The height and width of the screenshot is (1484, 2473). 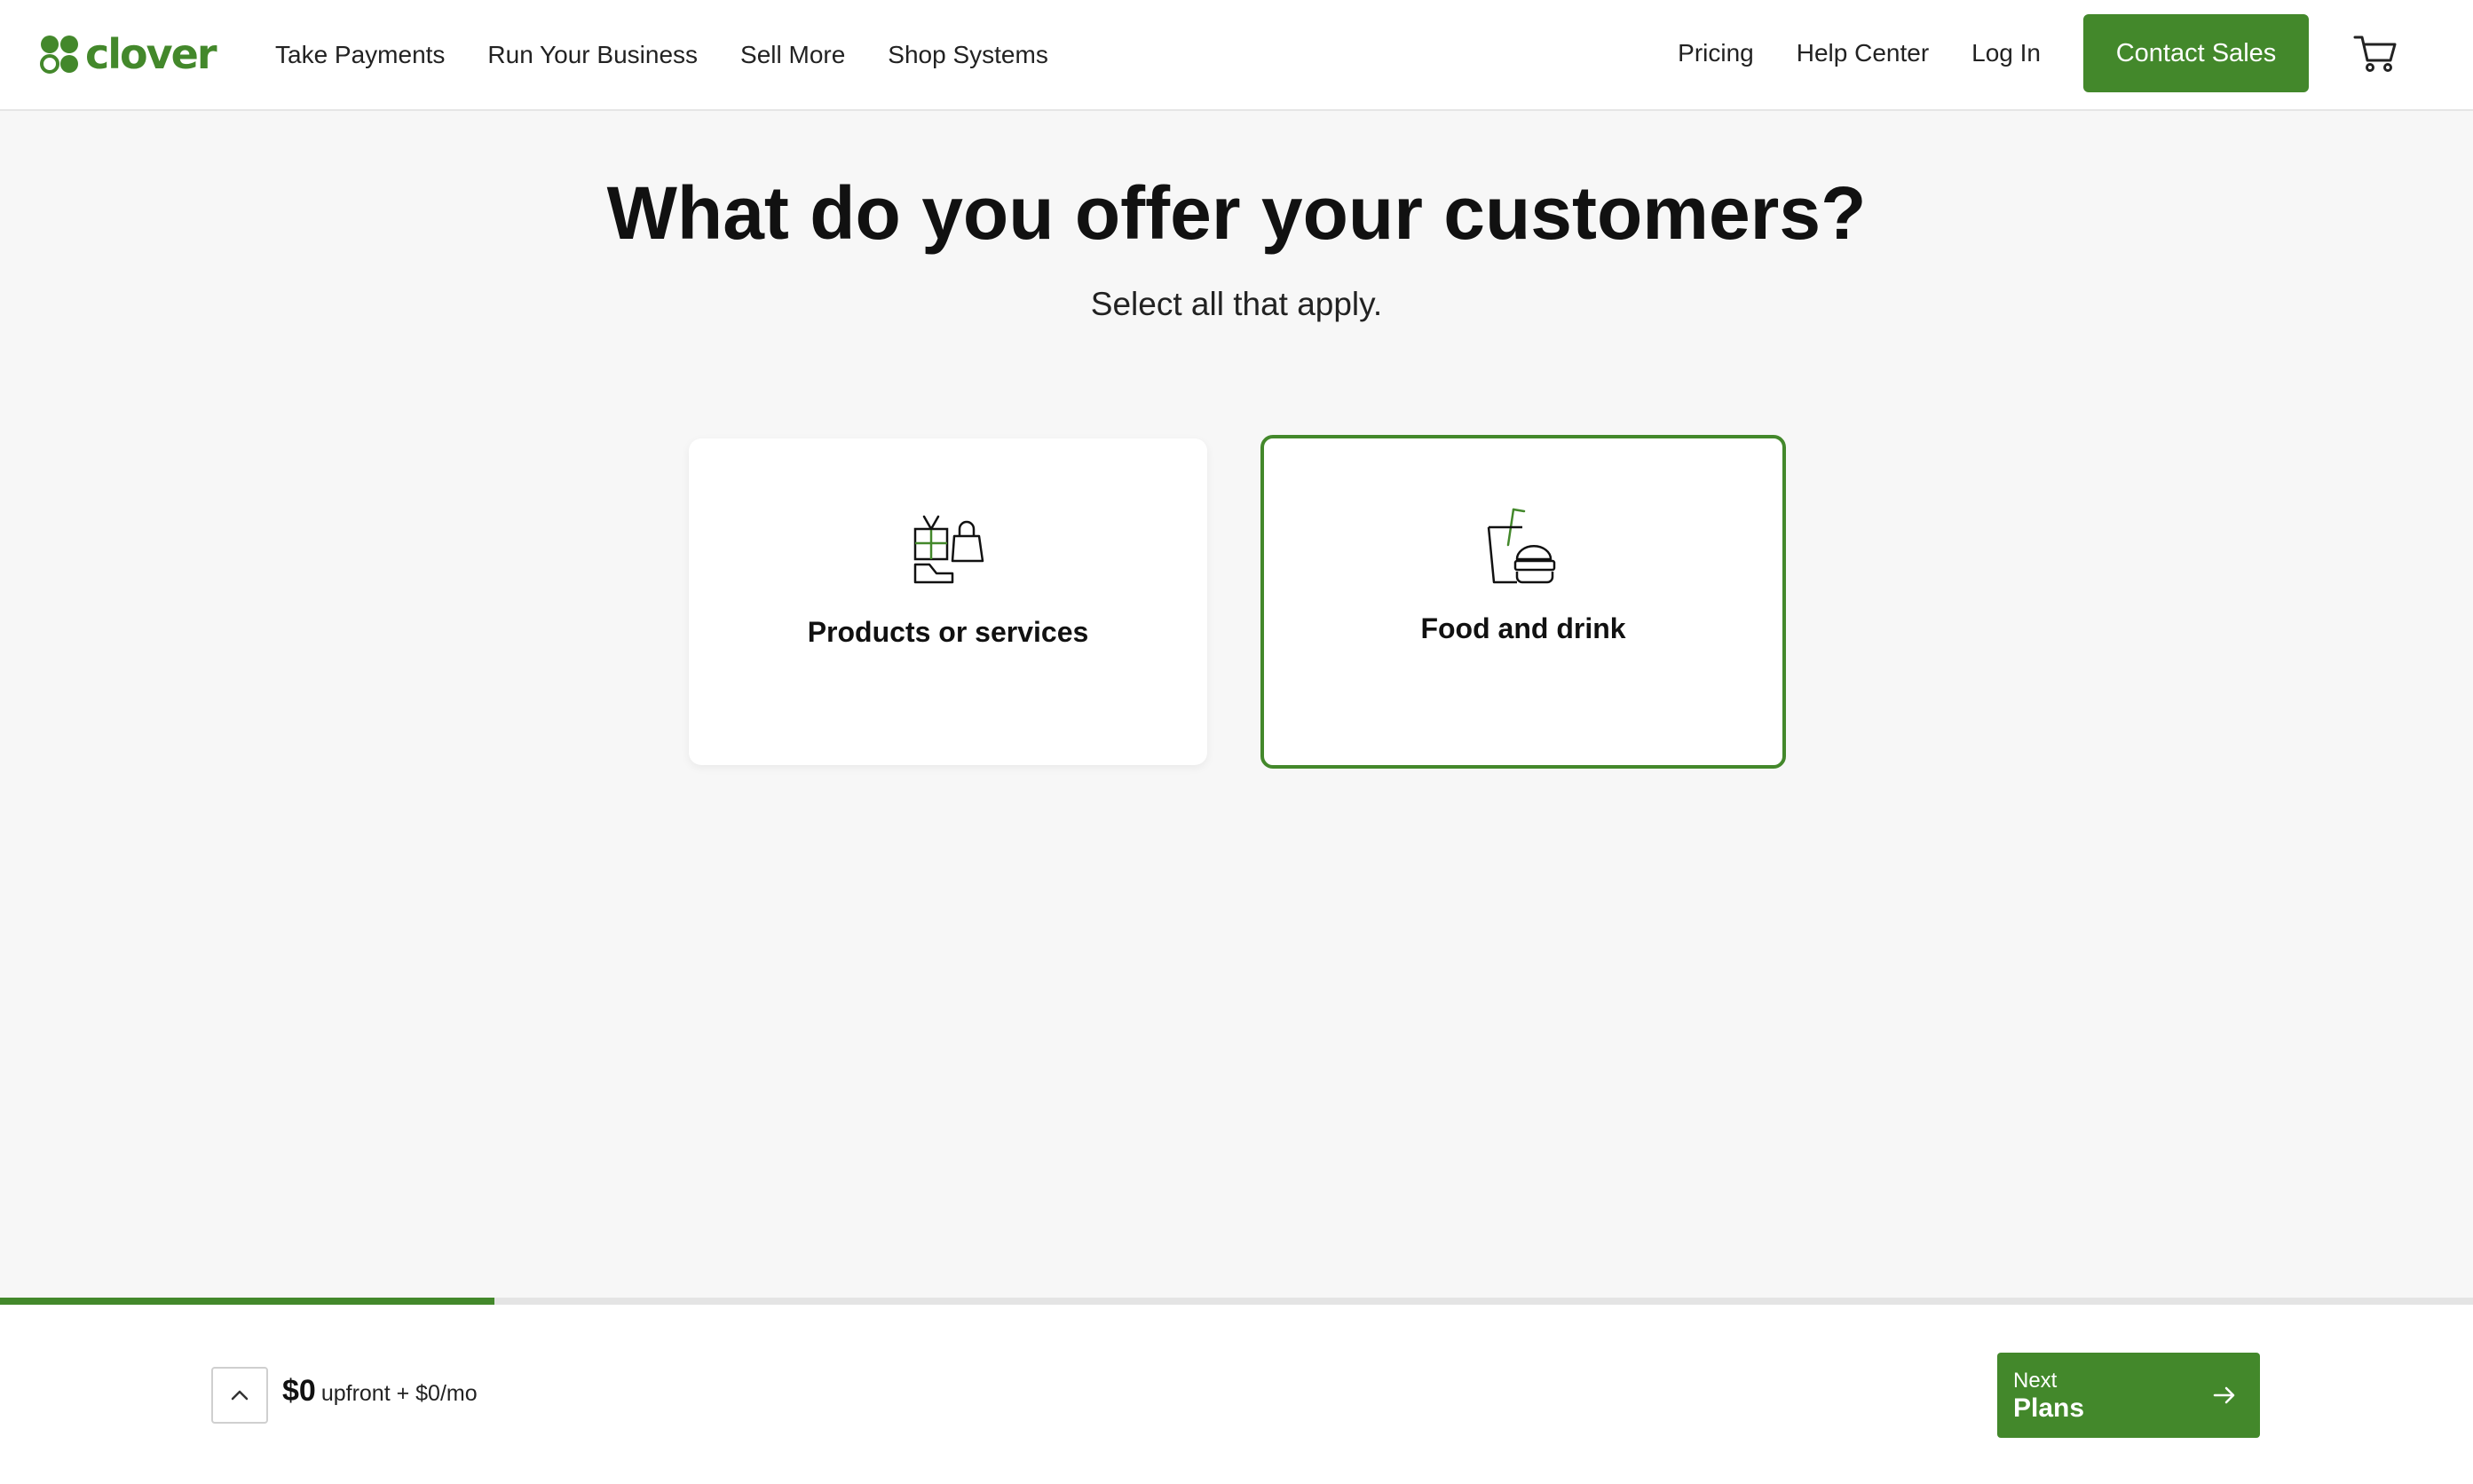 I want to click on next-step-label: Plans, so click(x=2049, y=1408).